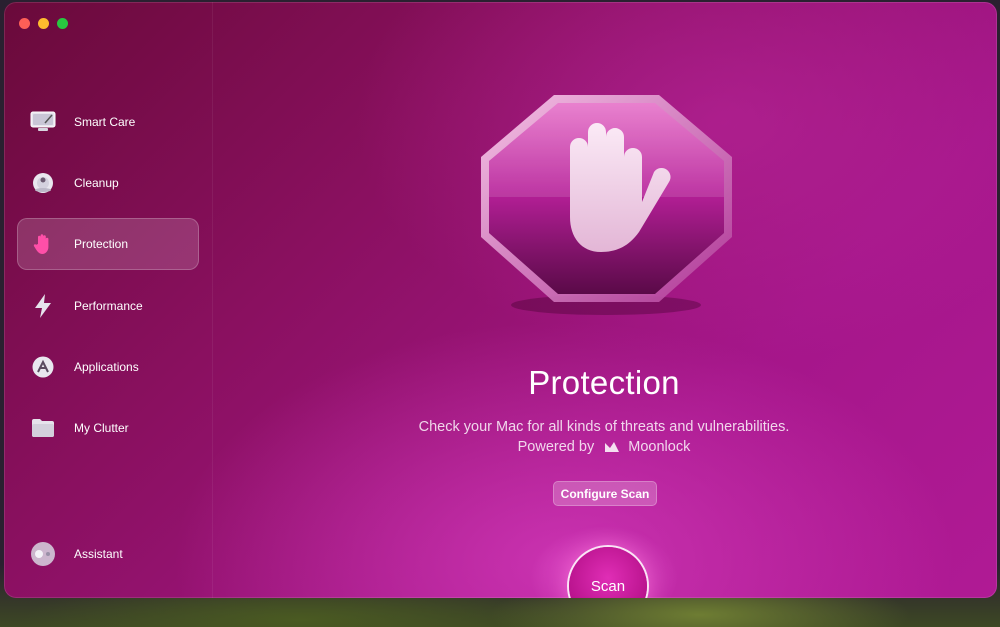  What do you see at coordinates (98, 554) in the screenshot?
I see `sidebar-item-label: Assistant` at bounding box center [98, 554].